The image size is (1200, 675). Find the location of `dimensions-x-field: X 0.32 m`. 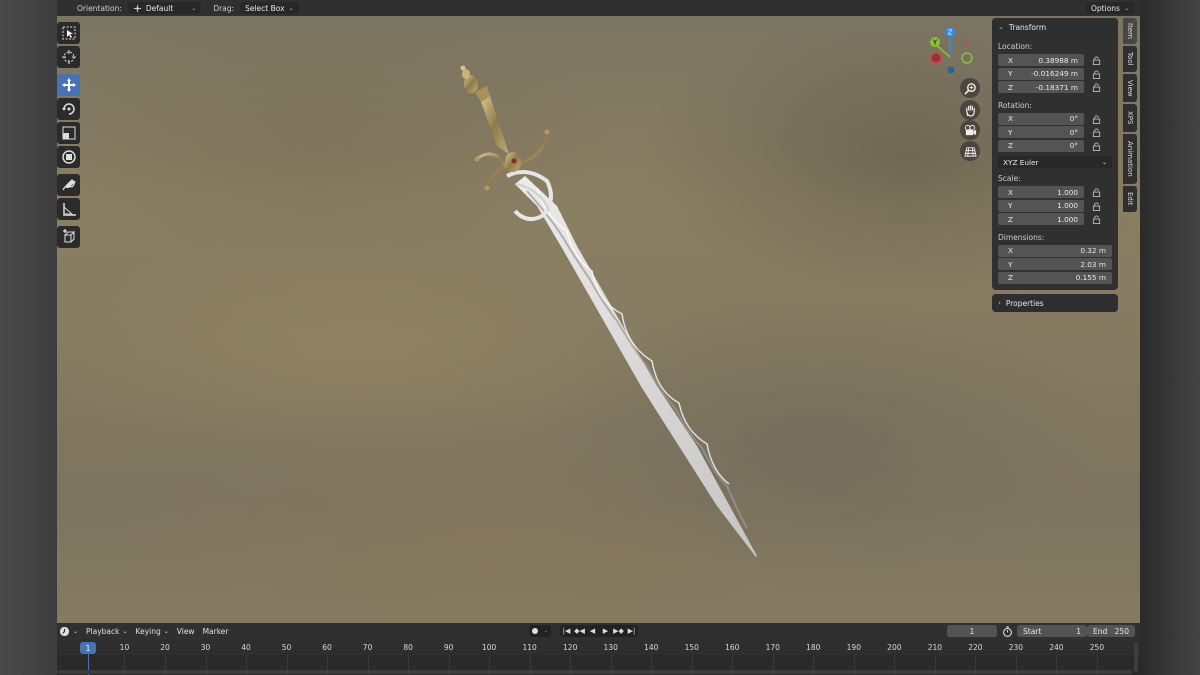

dimensions-x-field: X 0.32 m is located at coordinates (1055, 250).